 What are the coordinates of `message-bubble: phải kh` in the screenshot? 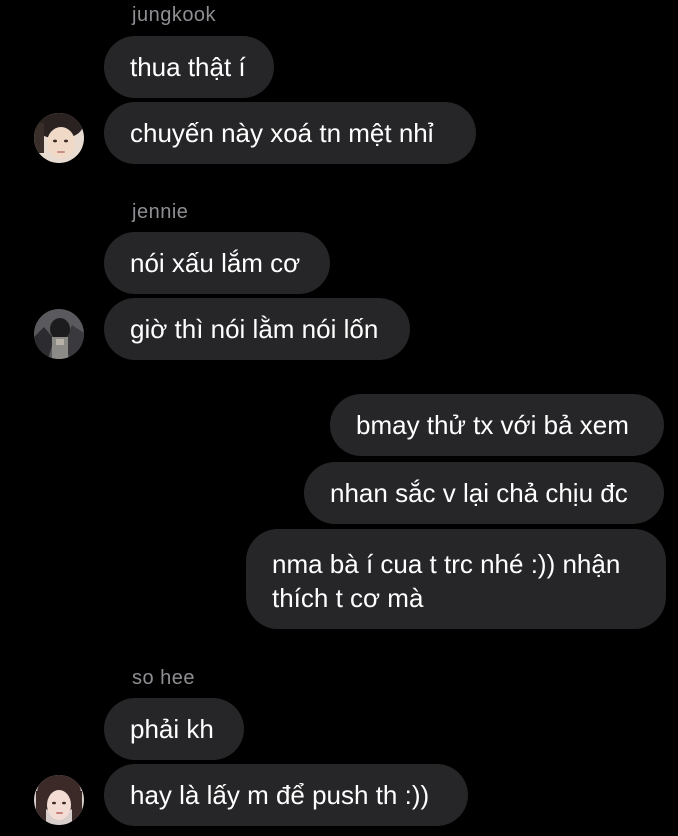 It's located at (174, 729).